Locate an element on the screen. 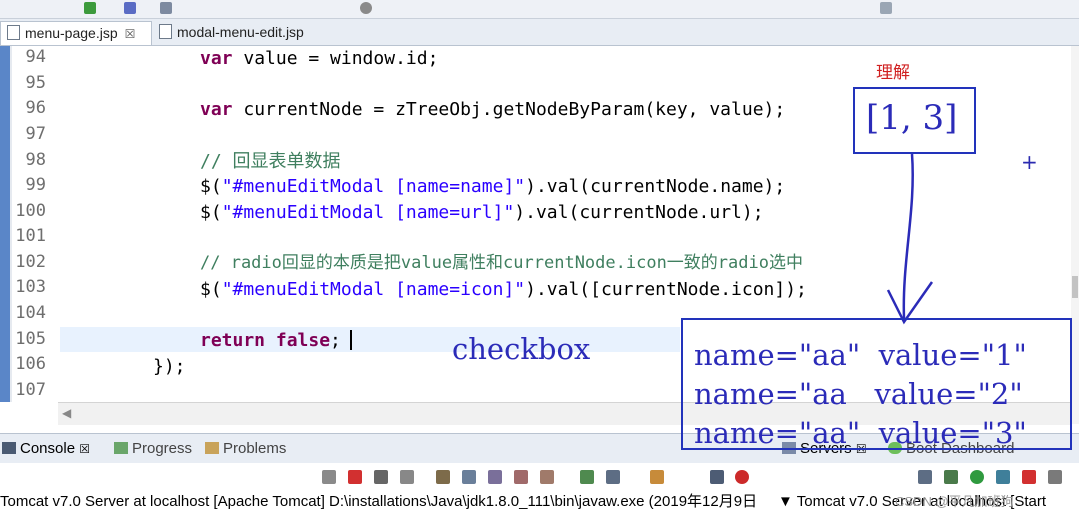 This screenshot has height=518, width=1079. open-console-icon is located at coordinates (657, 477).